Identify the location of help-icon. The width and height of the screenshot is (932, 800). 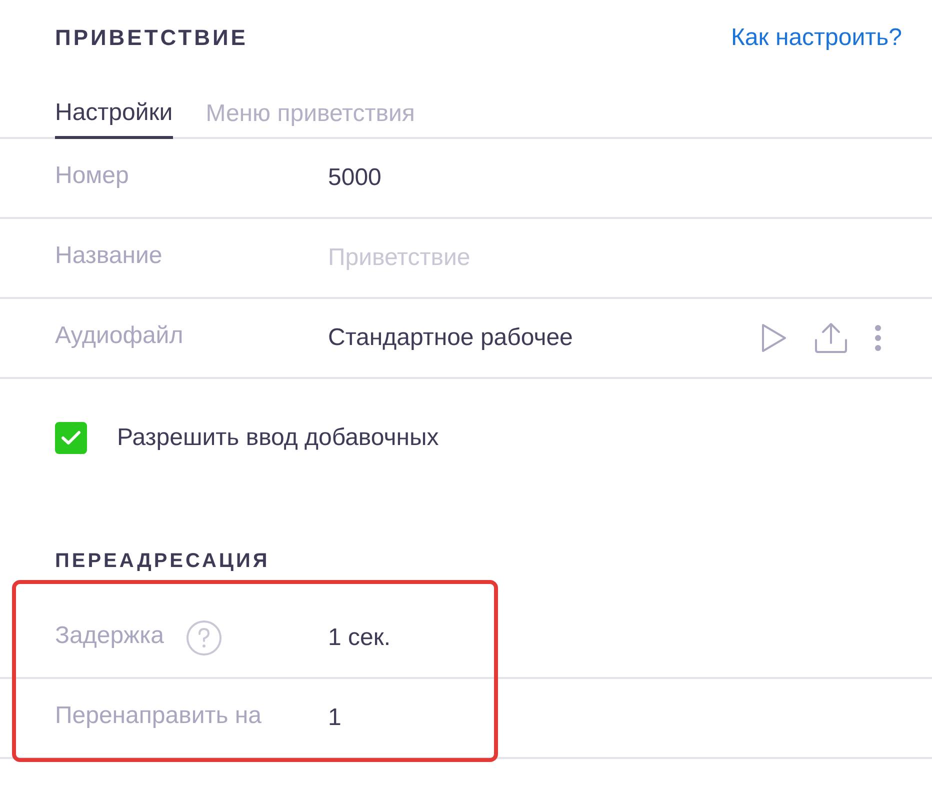
(204, 638).